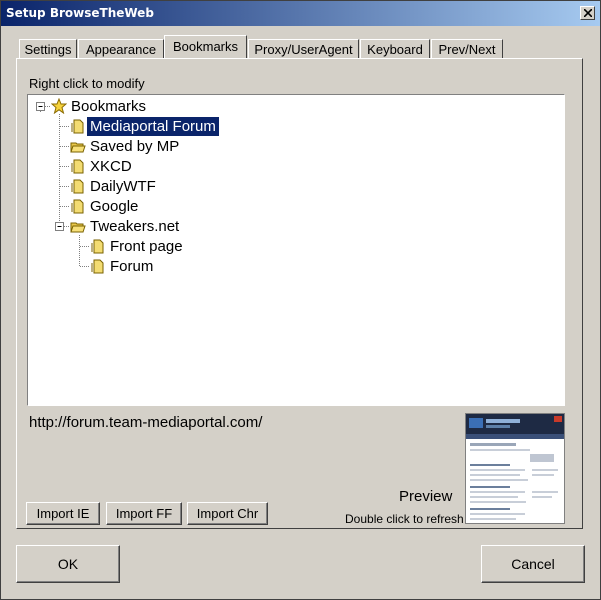 Image resolution: width=601 pixels, height=600 pixels. Describe the element at coordinates (404, 519) in the screenshot. I see `preview-refresh-hint: Double click to refresh` at that location.